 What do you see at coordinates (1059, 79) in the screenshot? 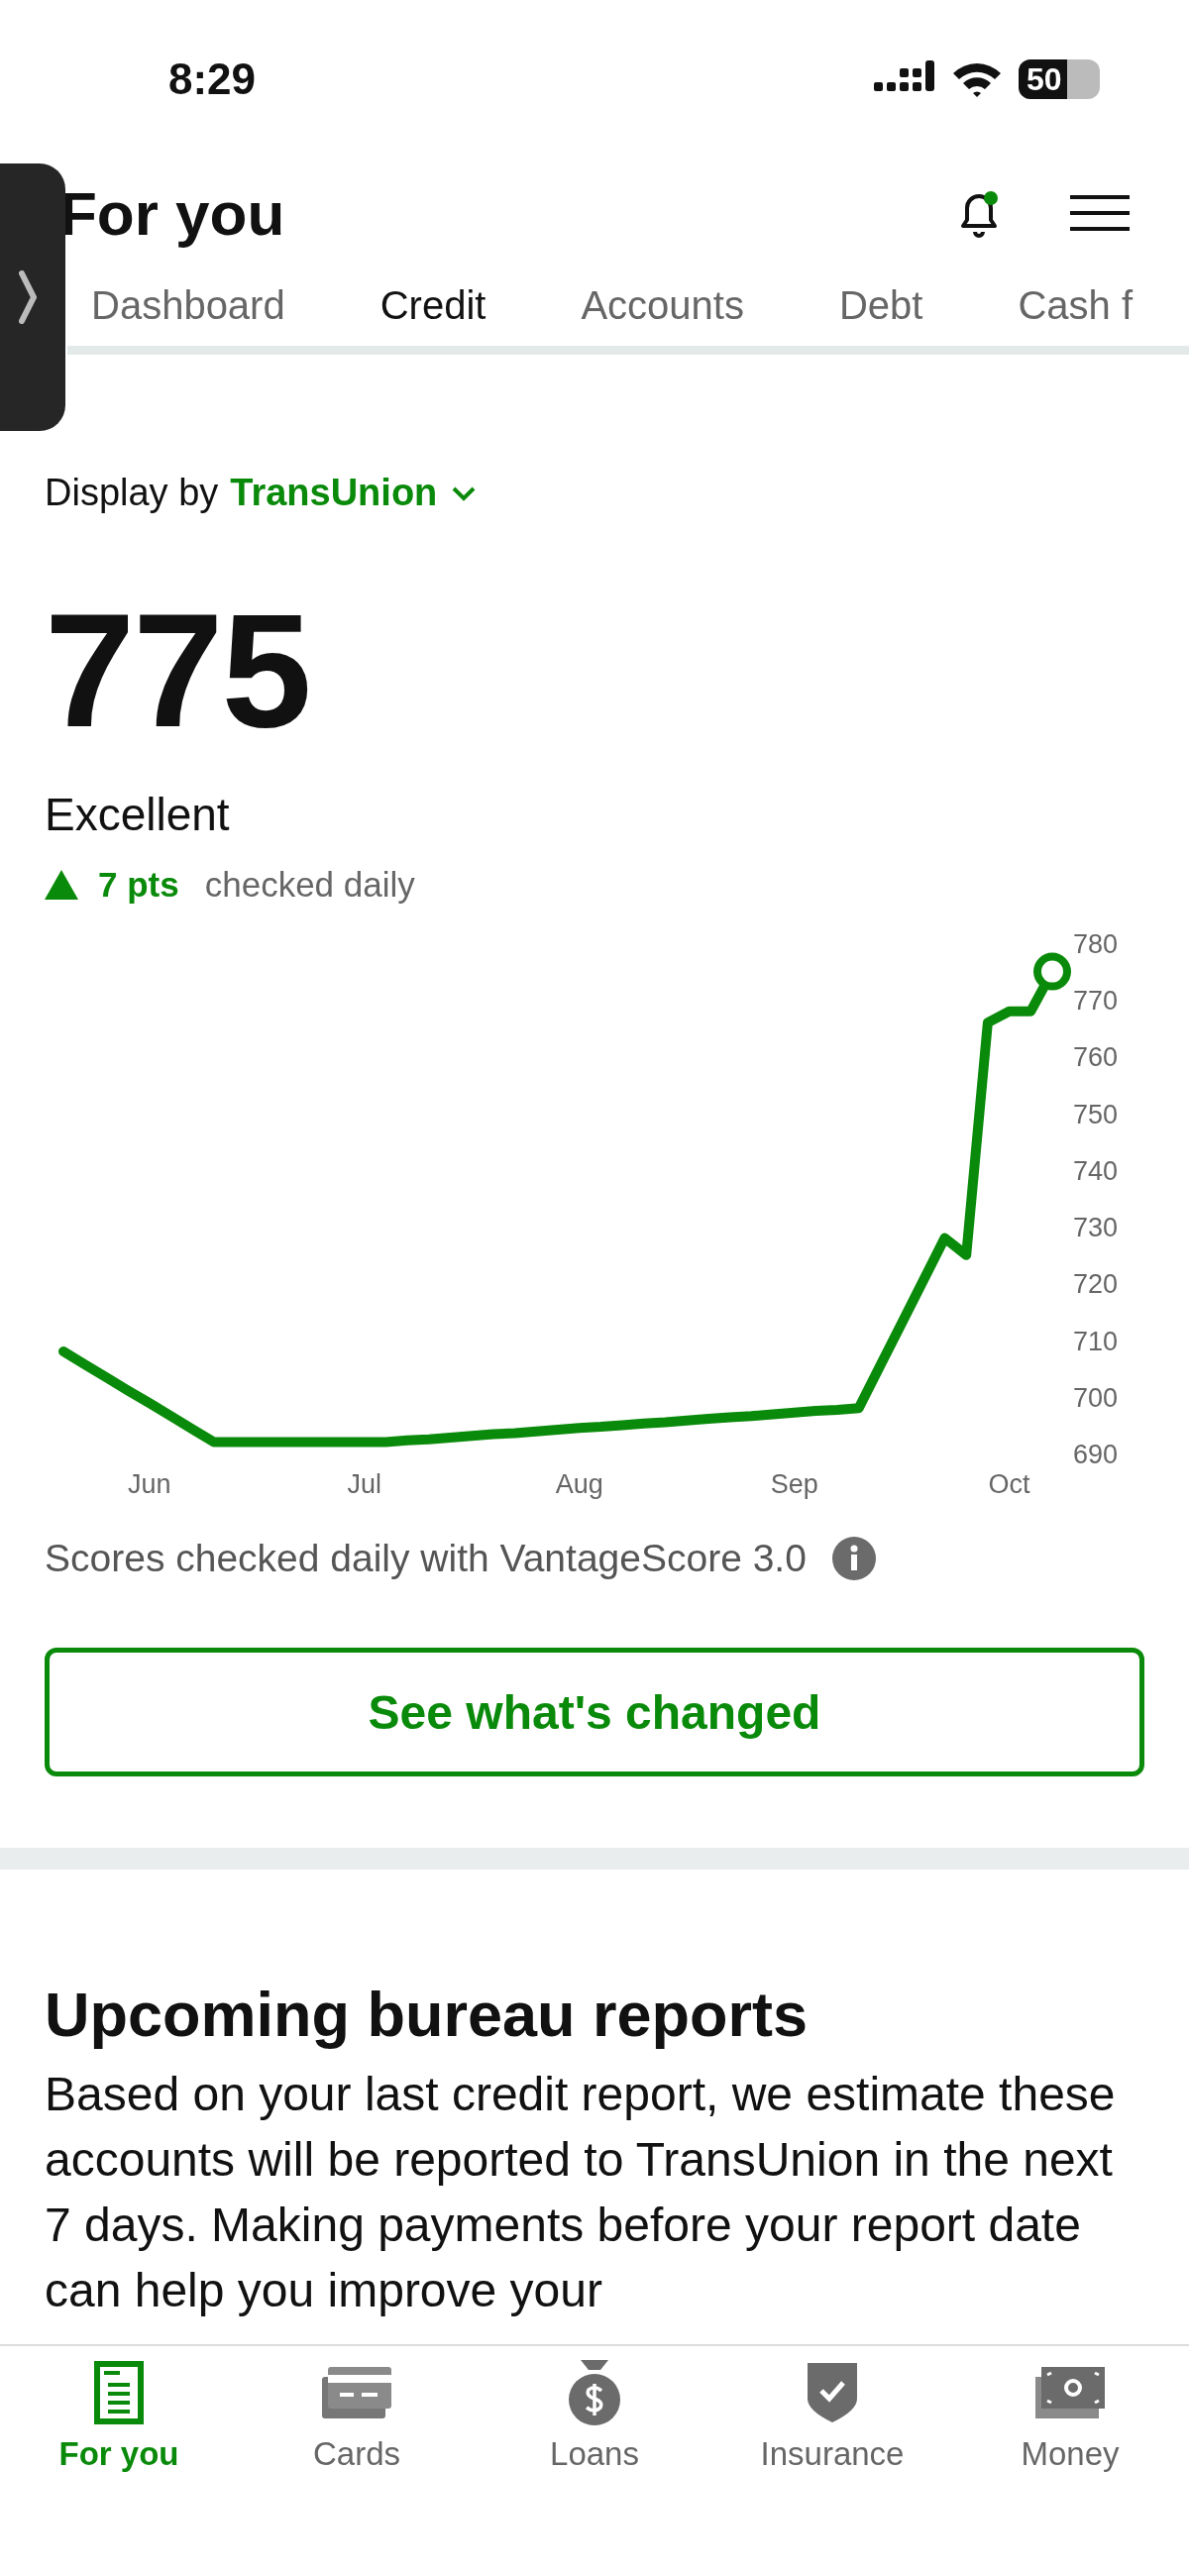
I see `battery-icon: 50` at bounding box center [1059, 79].